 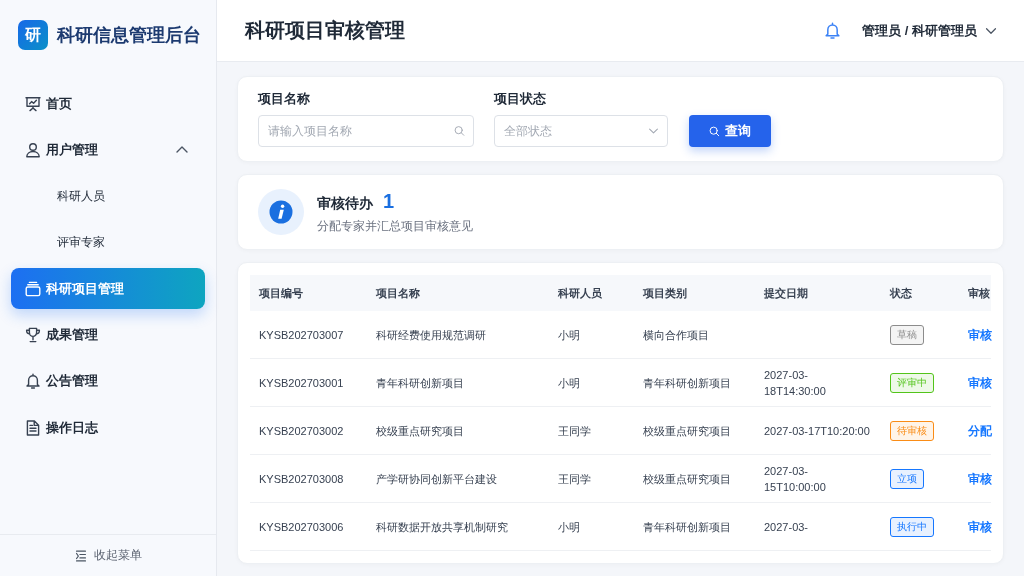 What do you see at coordinates (33, 149) in the screenshot?
I see `user-icon` at bounding box center [33, 149].